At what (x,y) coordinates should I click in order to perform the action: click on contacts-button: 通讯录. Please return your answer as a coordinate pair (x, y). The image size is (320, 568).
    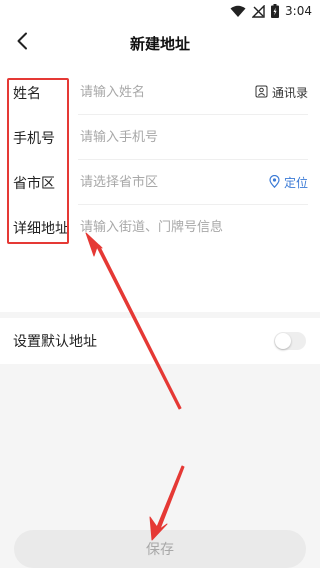
    Looking at the image, I should click on (281, 92).